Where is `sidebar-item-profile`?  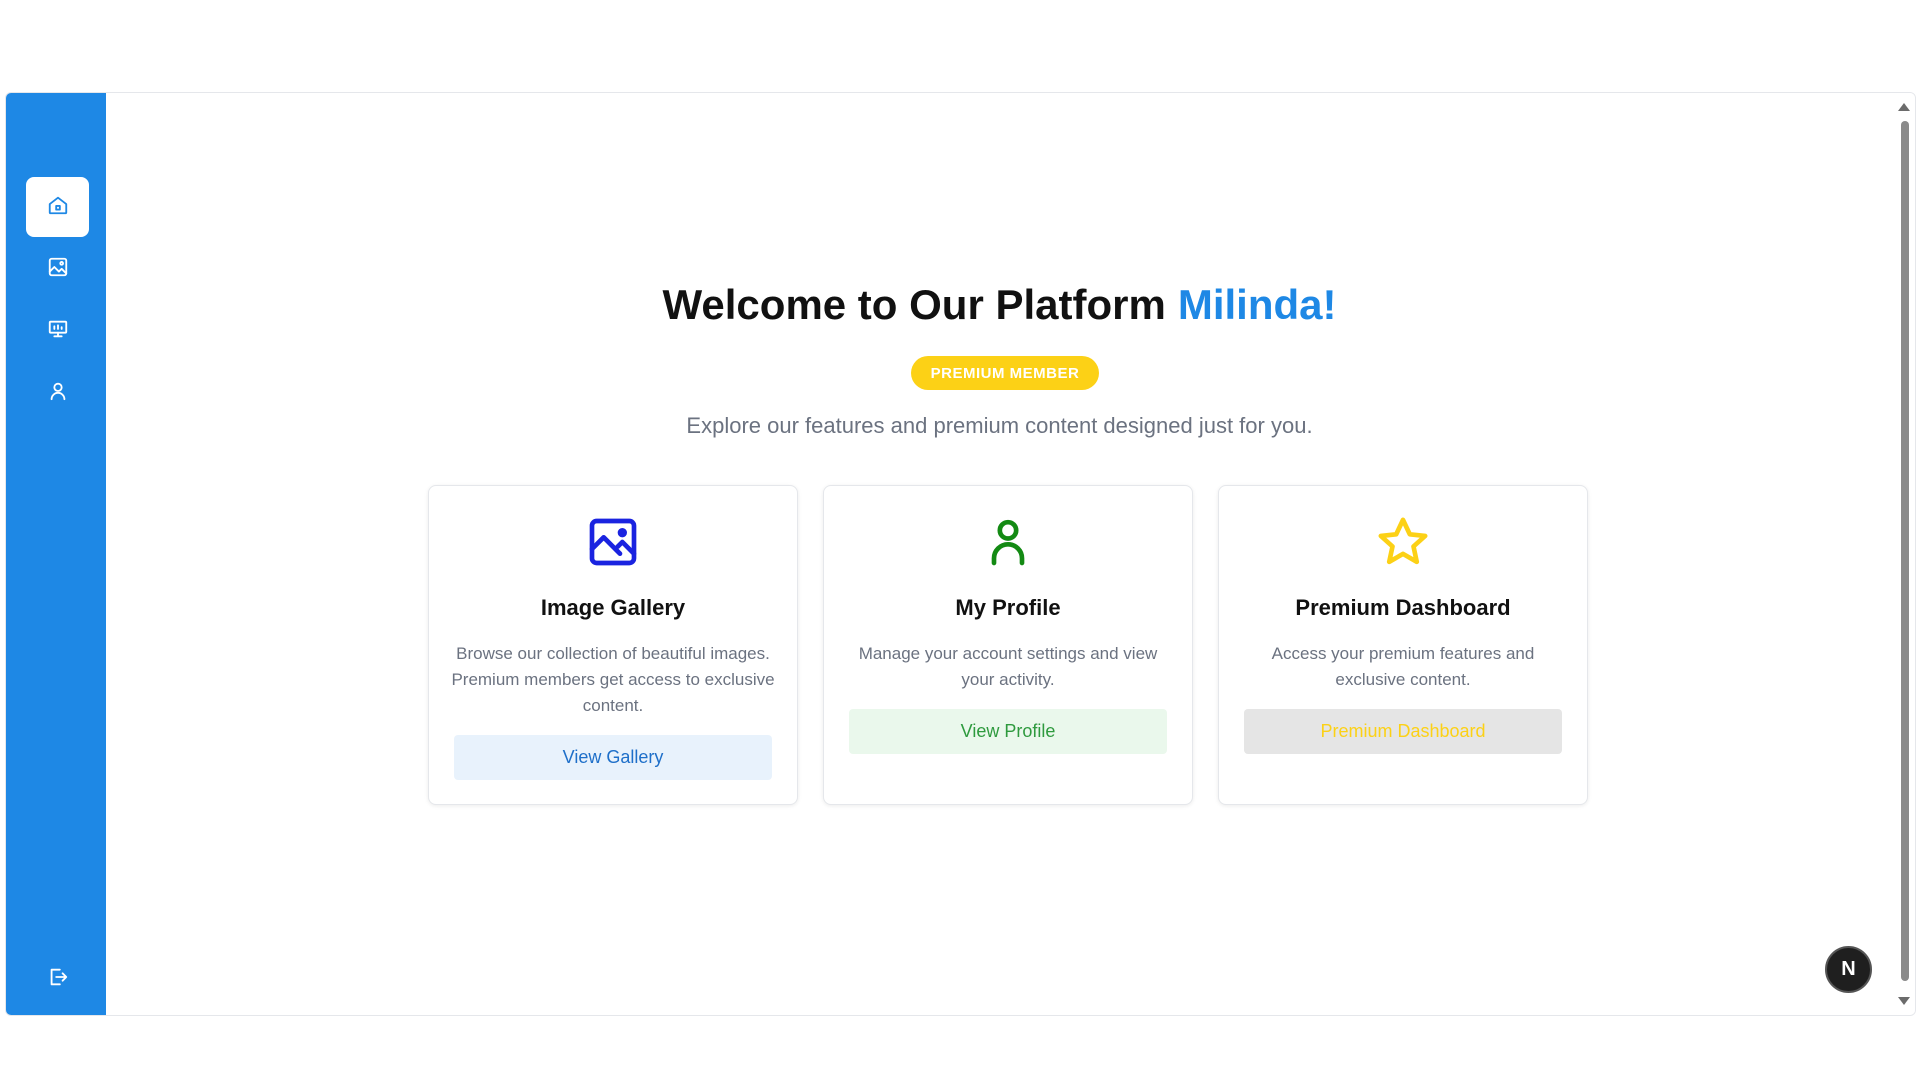
sidebar-item-profile is located at coordinates (57, 393).